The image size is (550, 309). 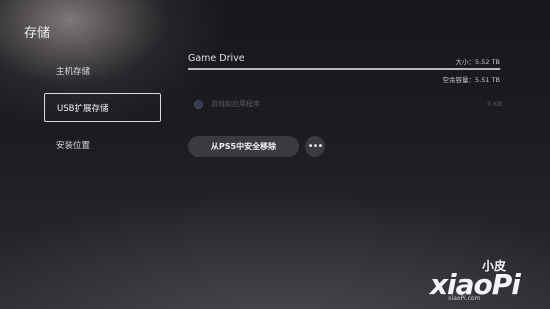 What do you see at coordinates (464, 298) in the screenshot?
I see `watermark-domain: xiaoPi.com` at bounding box center [464, 298].